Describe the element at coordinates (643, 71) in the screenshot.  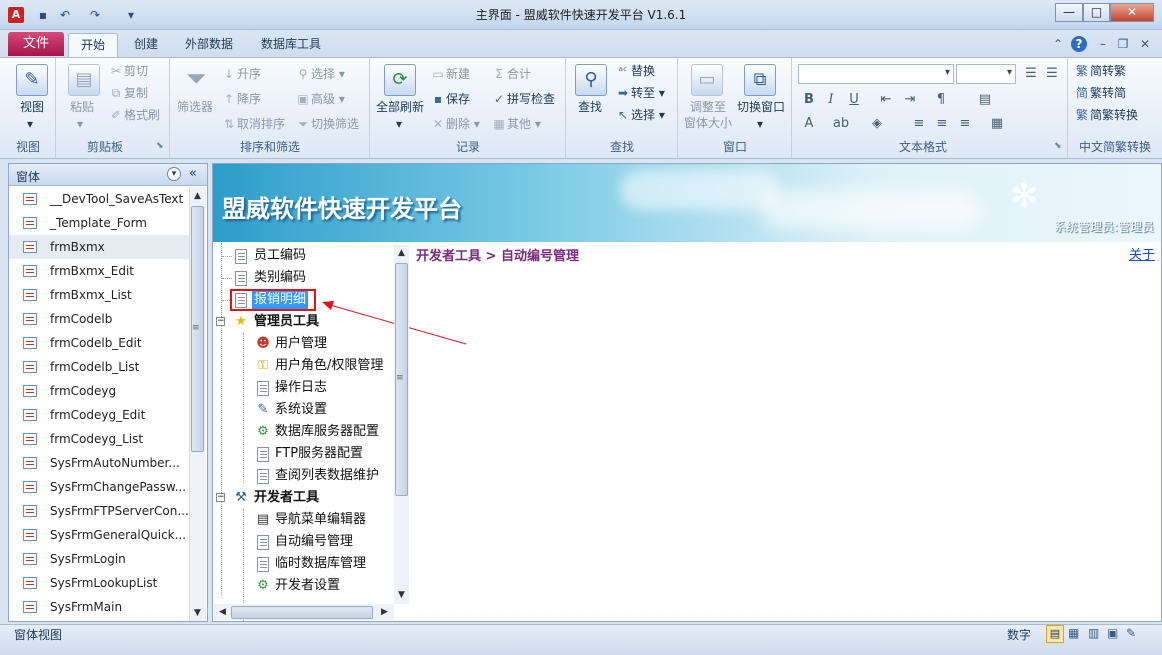
I see `replace-button: 替换` at that location.